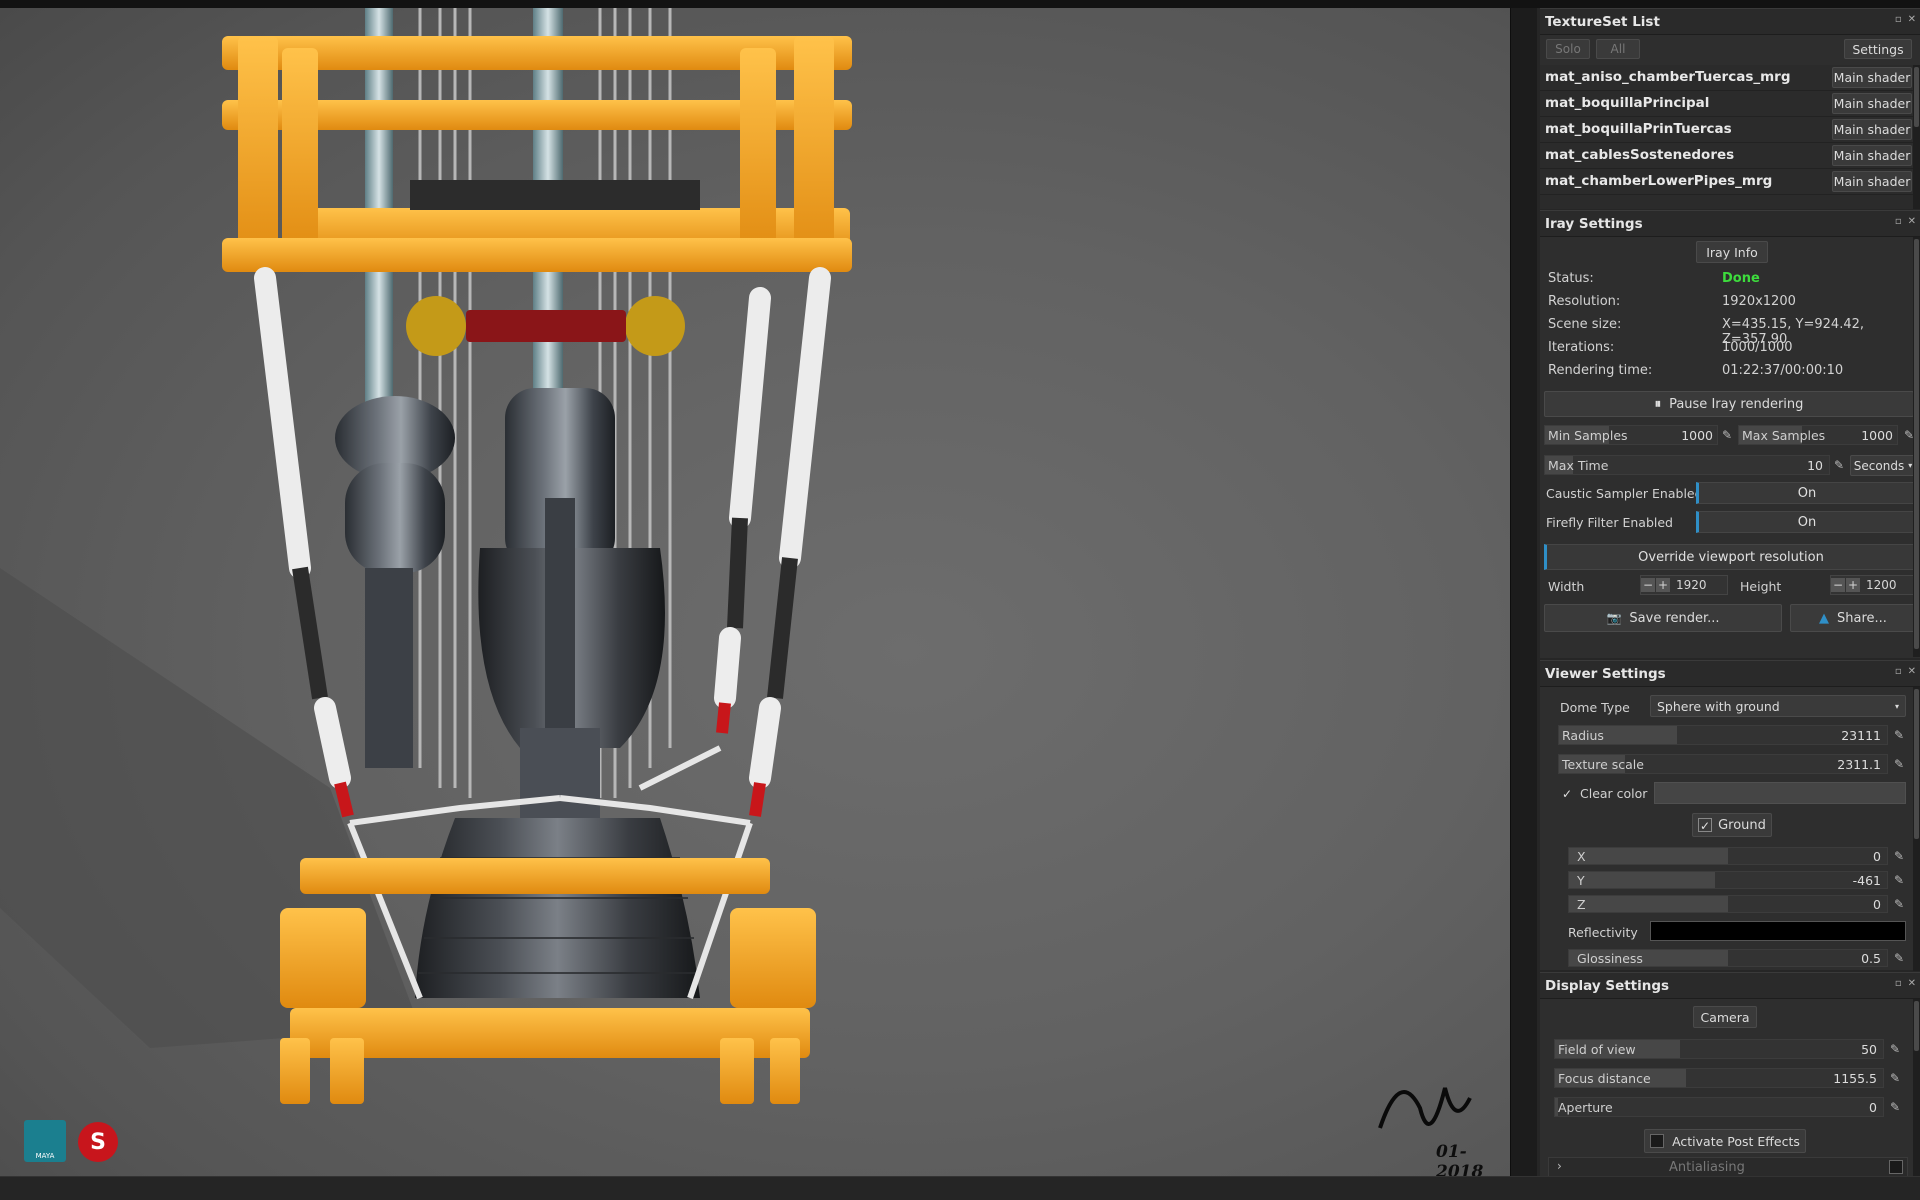  I want to click on texture-scale-slider: Texture scale 2311.1, so click(1723, 764).